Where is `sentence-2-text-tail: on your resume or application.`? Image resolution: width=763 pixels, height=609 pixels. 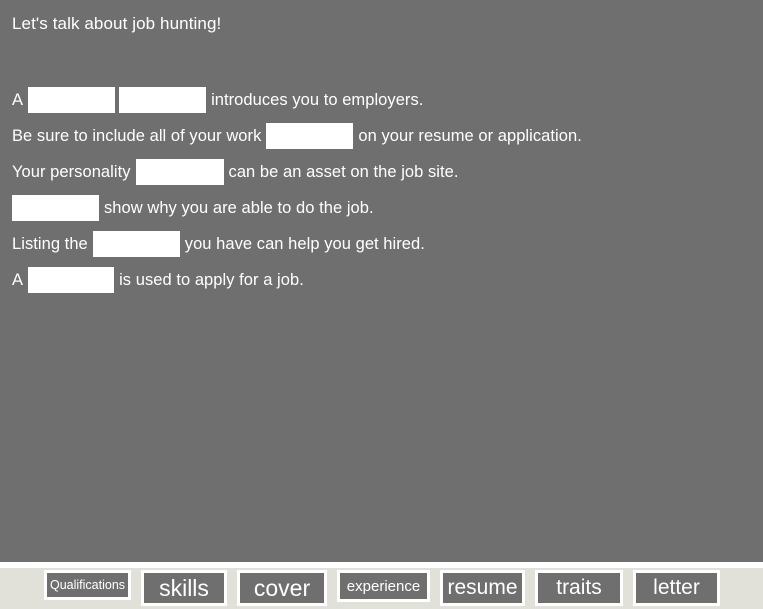
sentence-2-text-tail: on your resume or application. is located at coordinates (470, 136).